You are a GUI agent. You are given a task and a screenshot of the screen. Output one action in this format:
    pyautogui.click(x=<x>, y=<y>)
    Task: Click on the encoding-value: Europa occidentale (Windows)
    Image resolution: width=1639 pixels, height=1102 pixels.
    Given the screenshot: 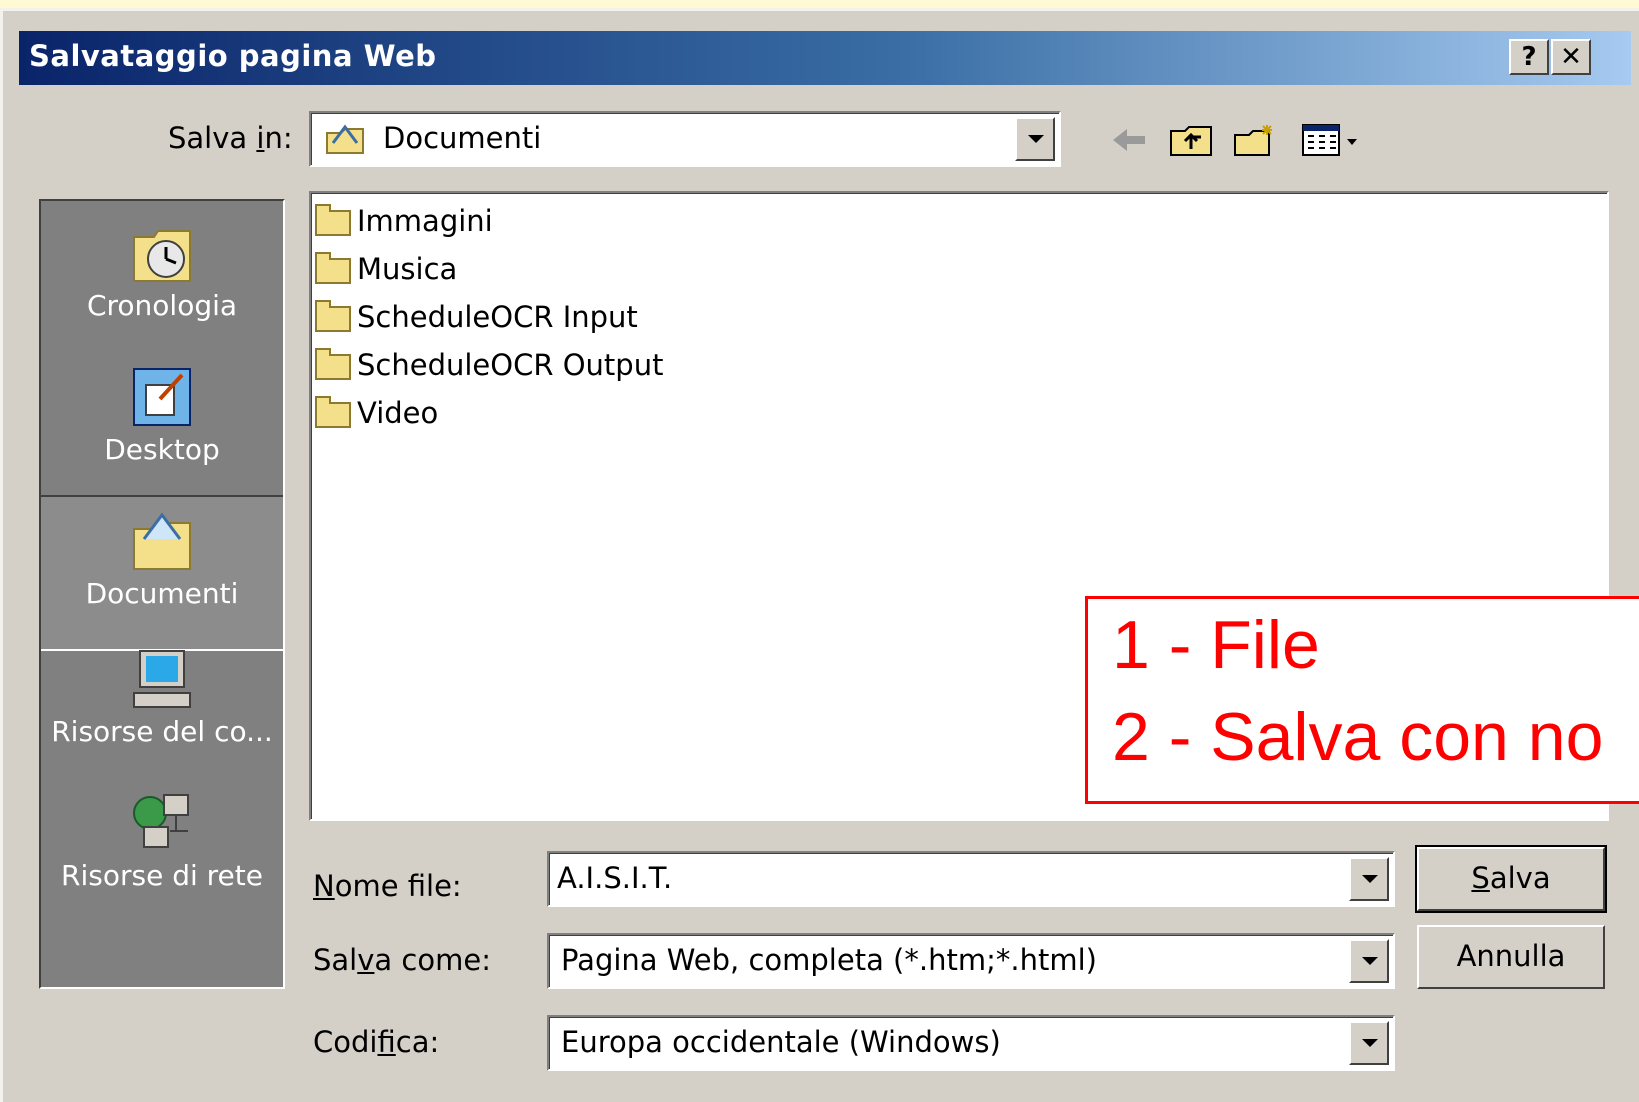 What is the action you would take?
    pyautogui.click(x=781, y=1042)
    